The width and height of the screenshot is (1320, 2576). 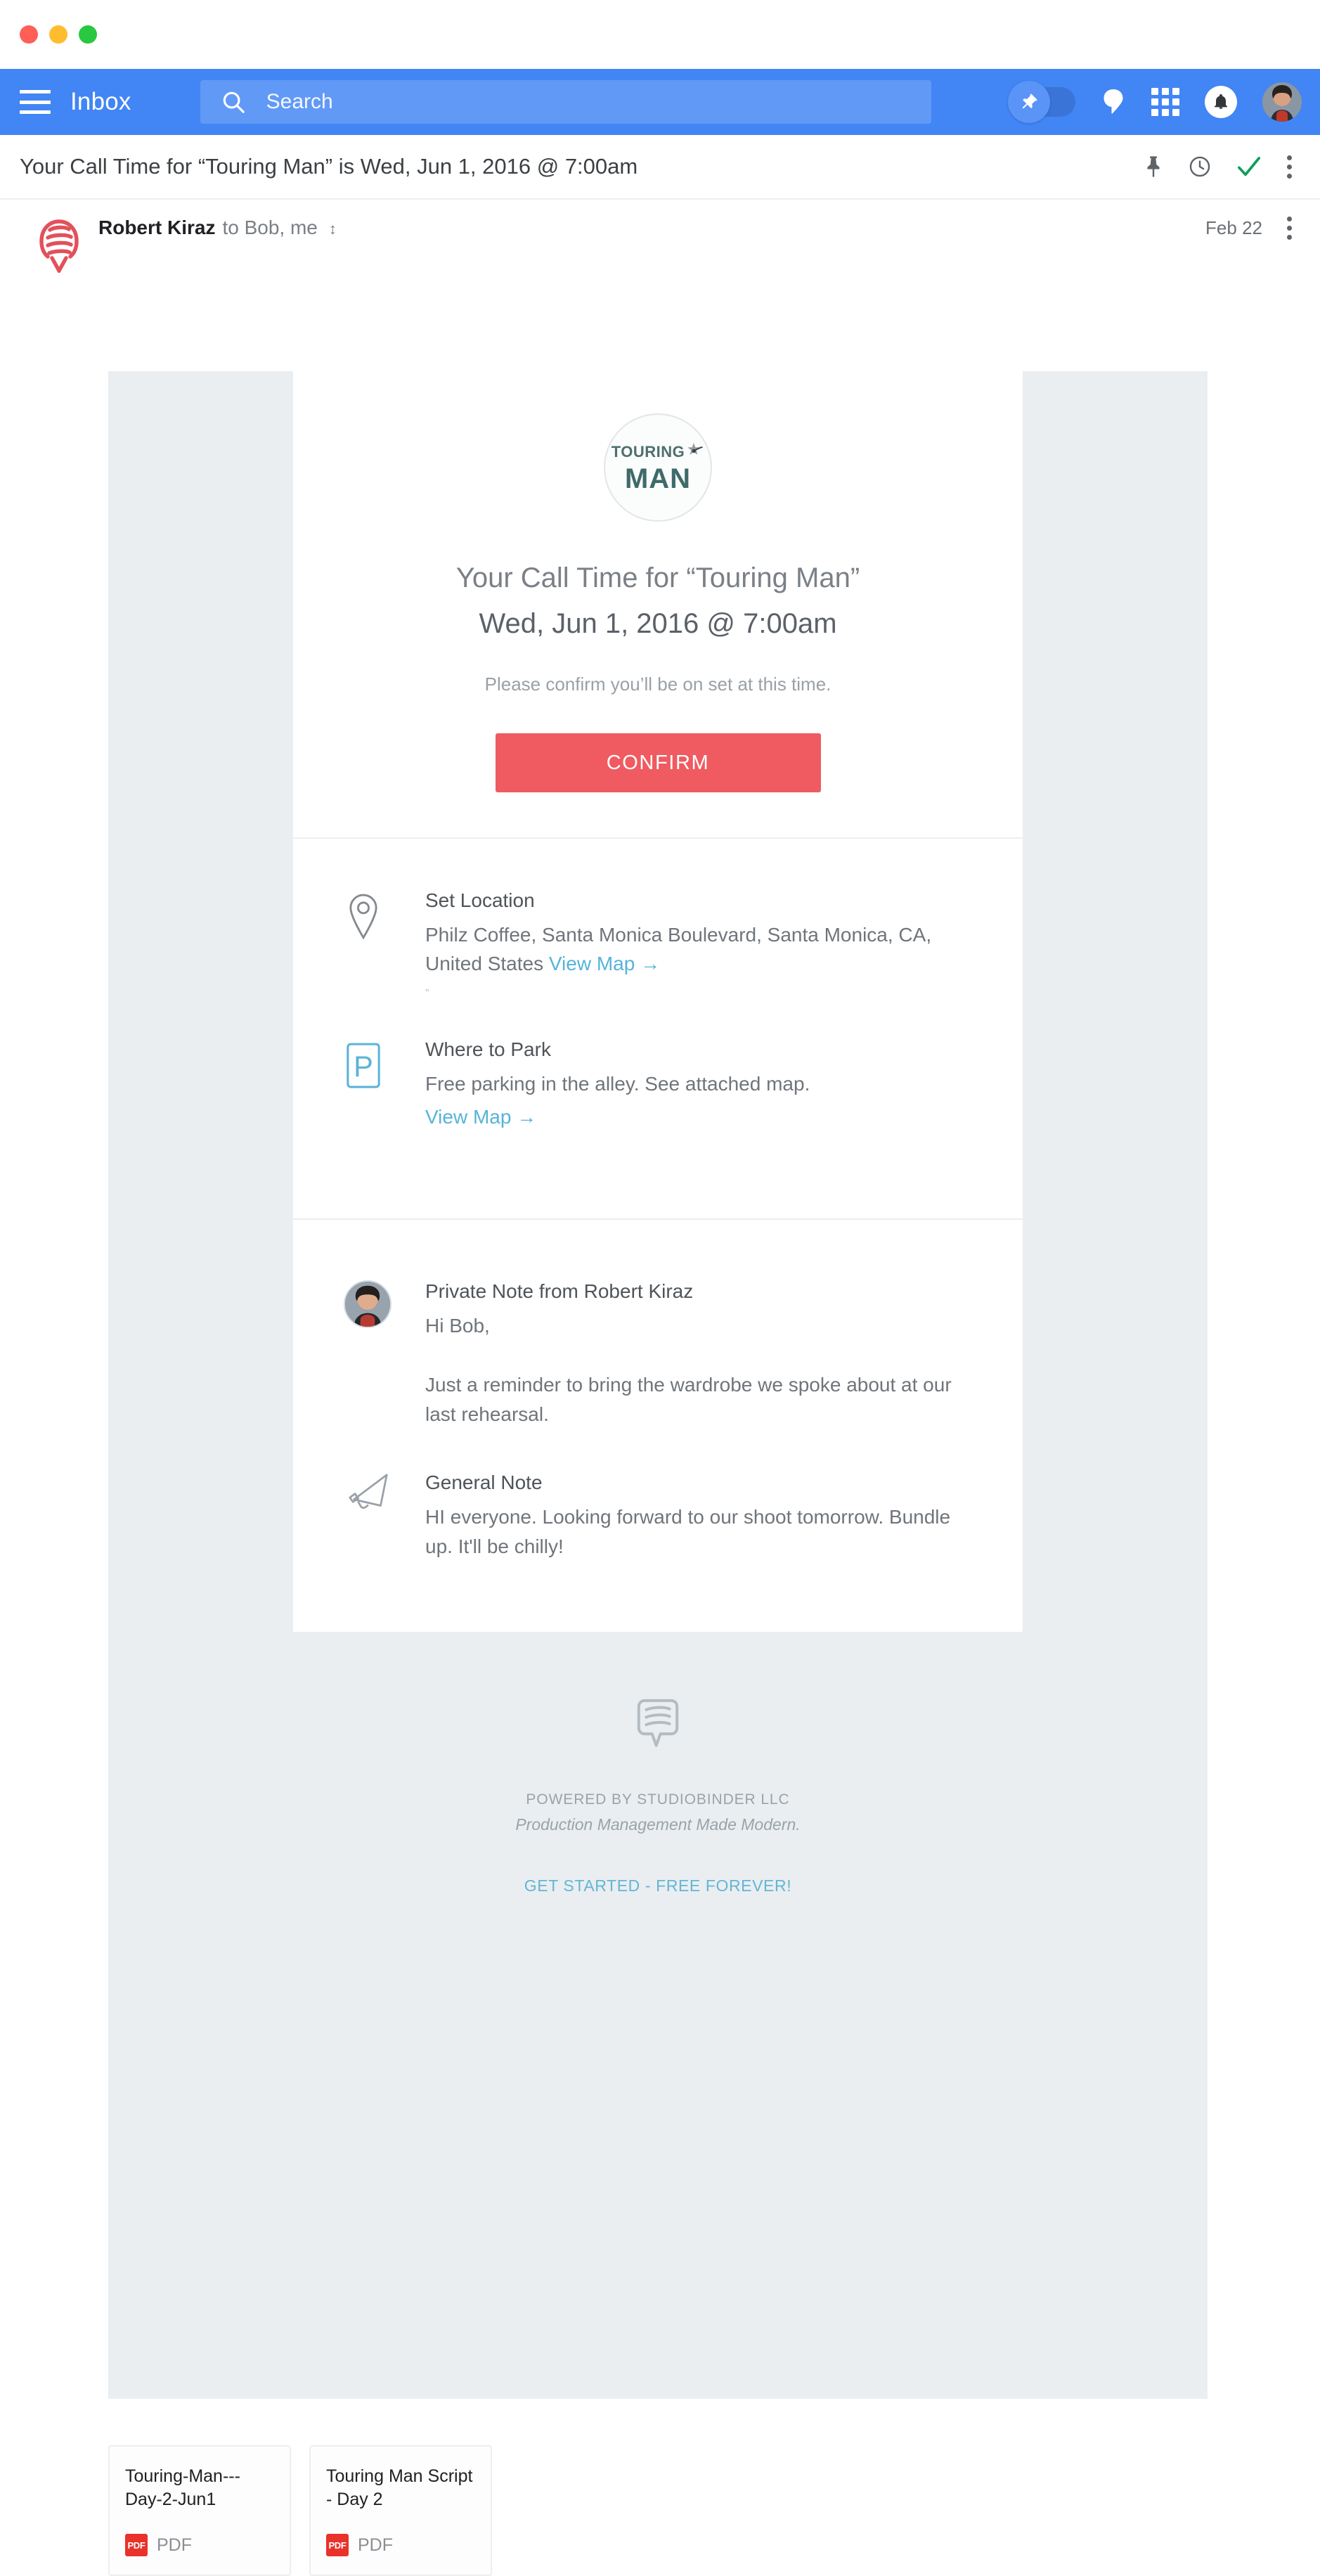 I want to click on apps-grid-icon, so click(x=1165, y=102).